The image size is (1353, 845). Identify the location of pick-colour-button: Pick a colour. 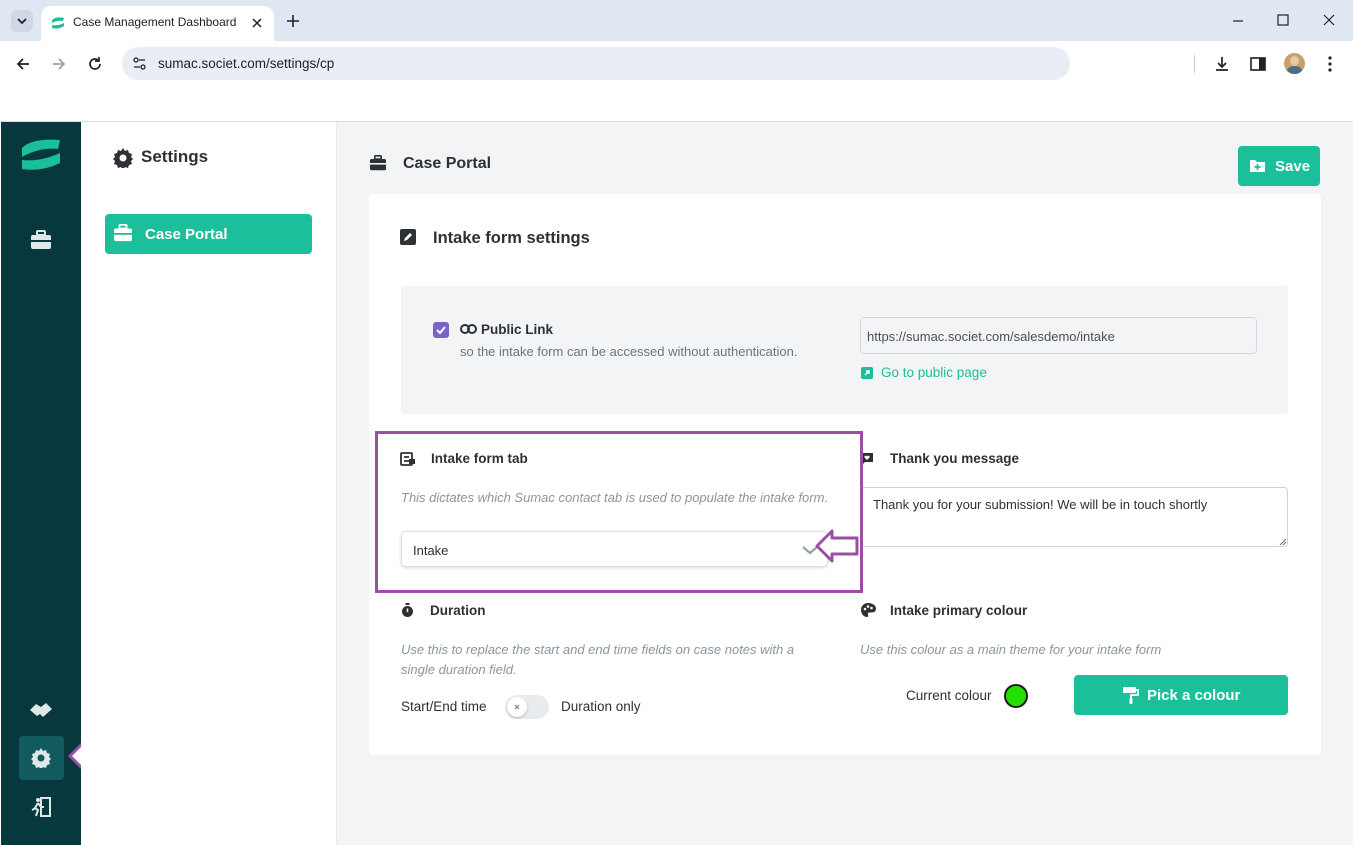
(1181, 695).